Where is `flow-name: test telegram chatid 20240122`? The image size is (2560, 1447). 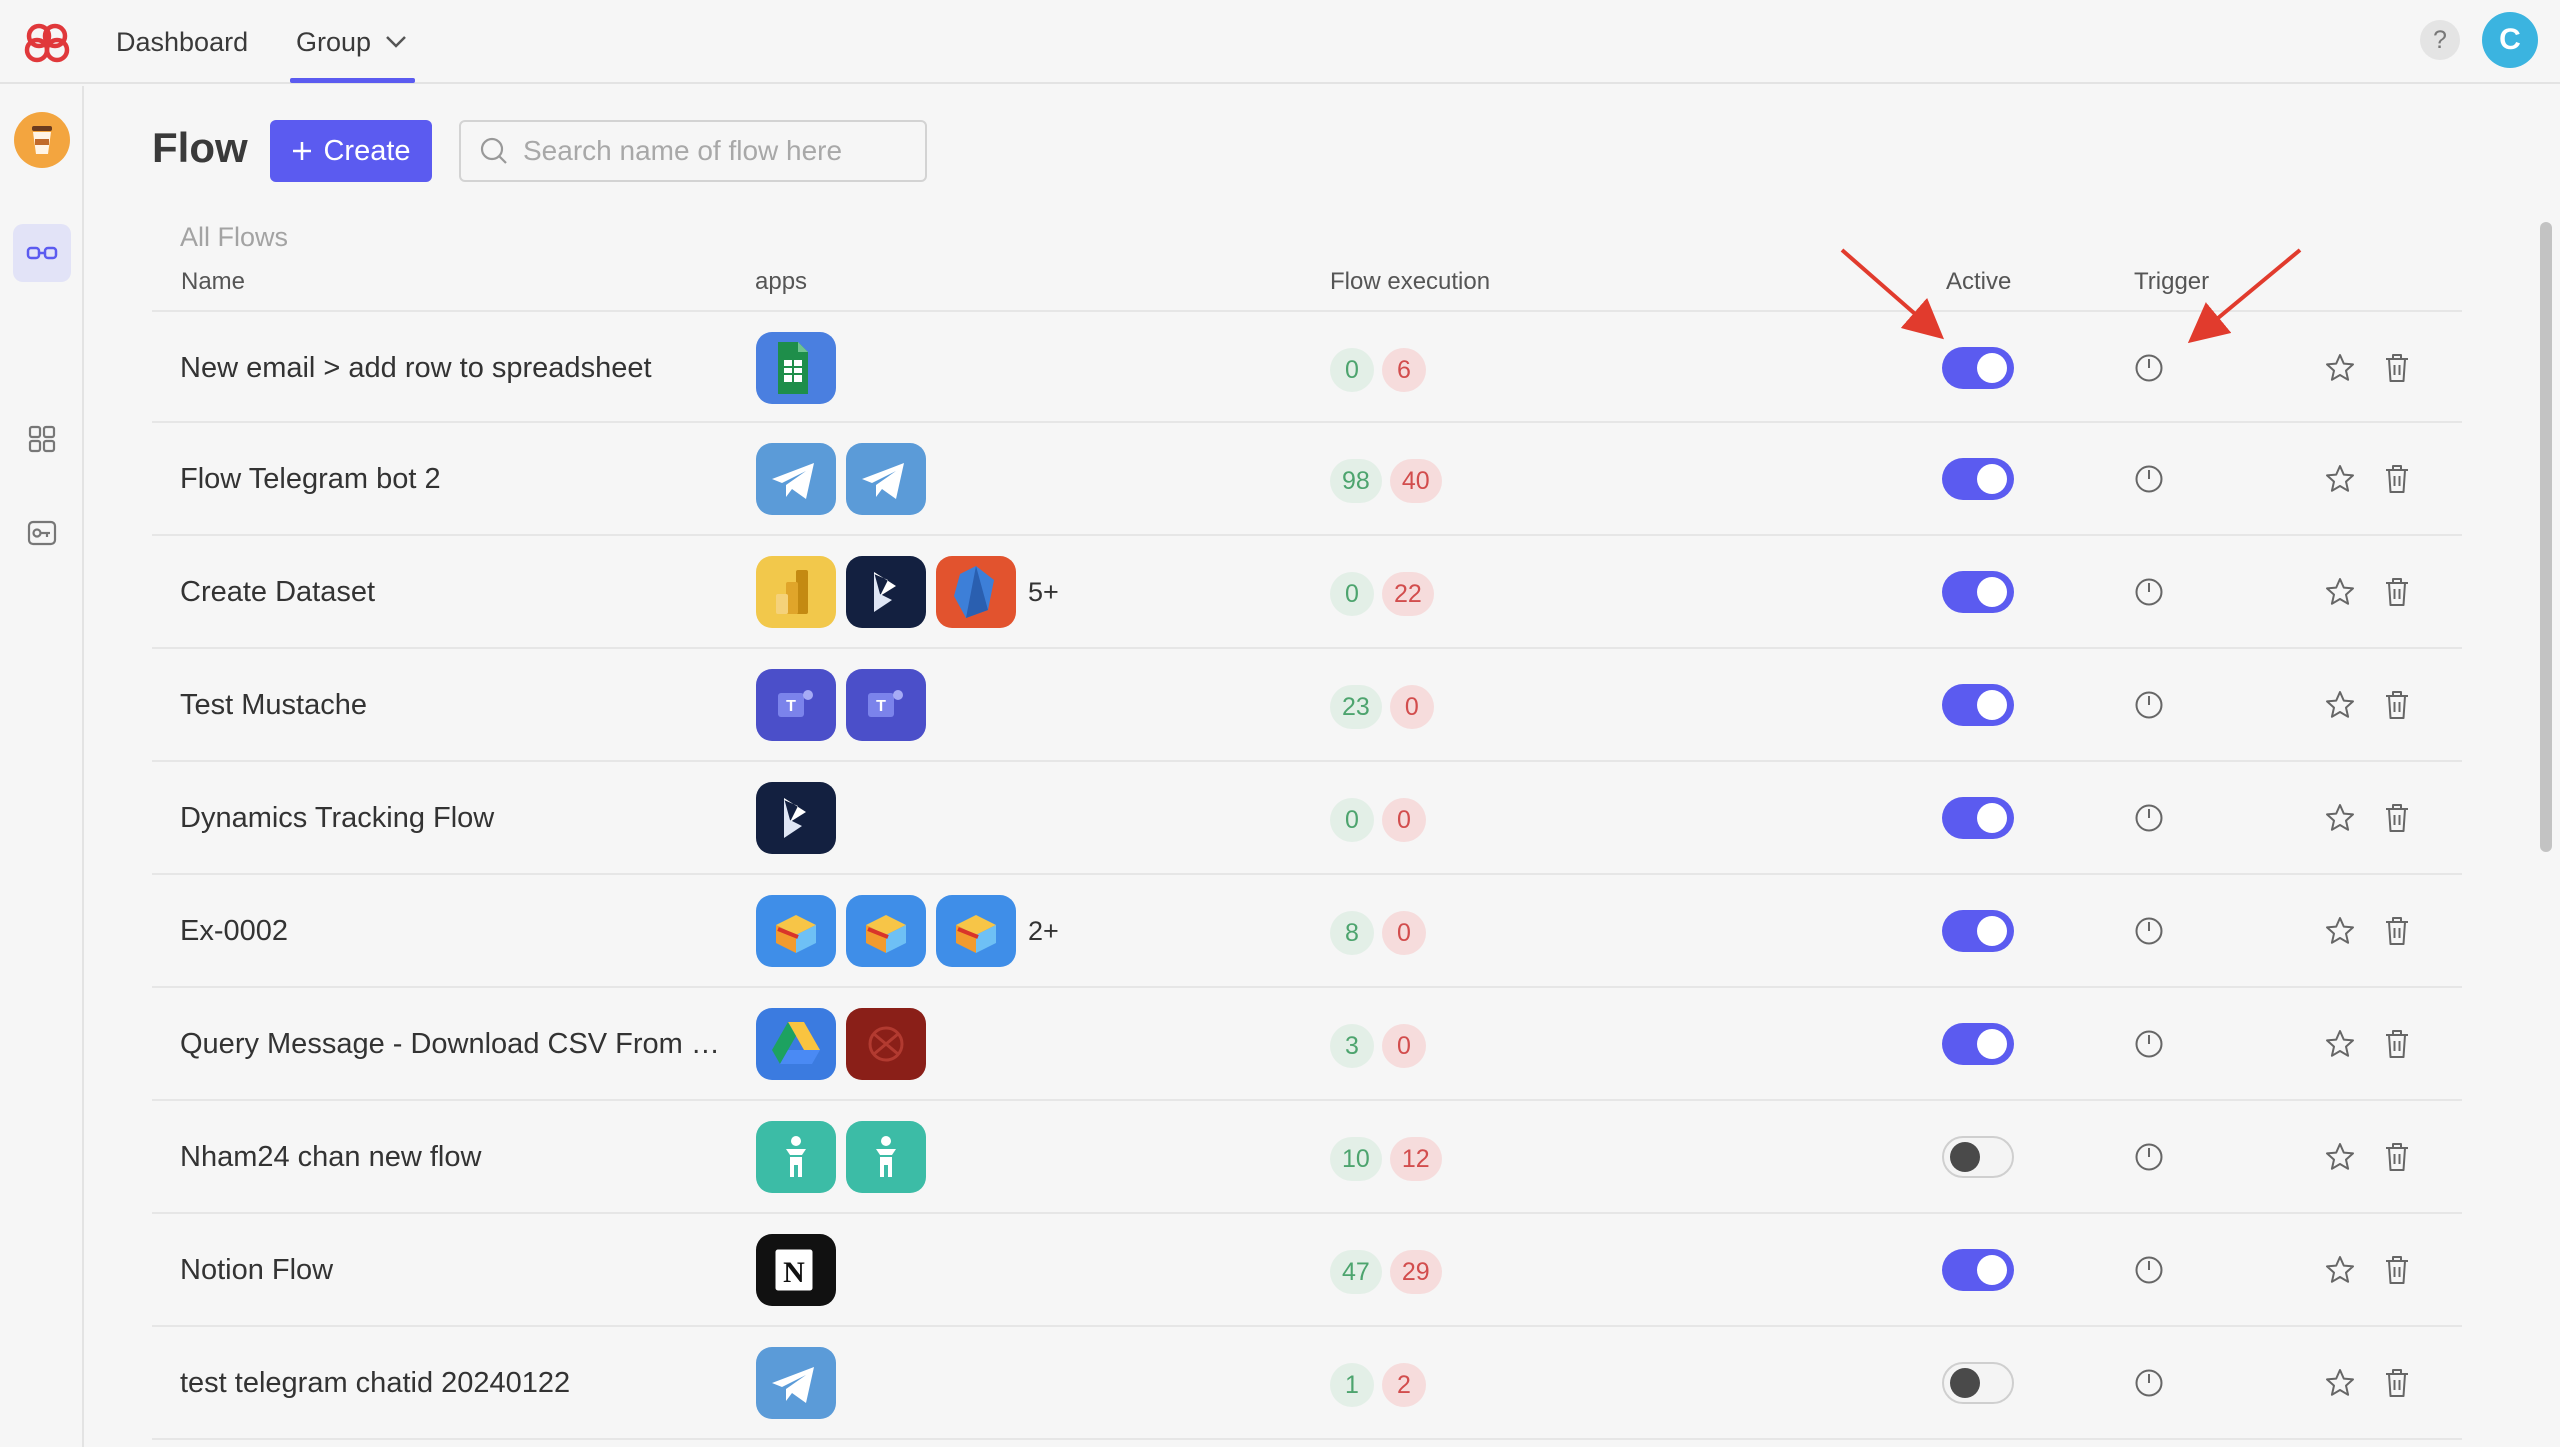 flow-name: test telegram chatid 20240122 is located at coordinates (450, 1383).